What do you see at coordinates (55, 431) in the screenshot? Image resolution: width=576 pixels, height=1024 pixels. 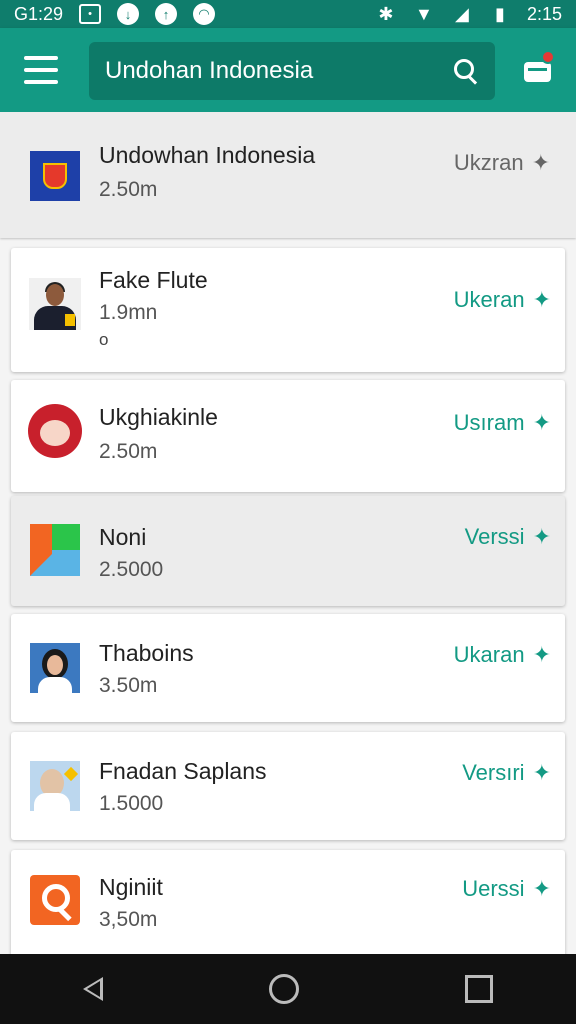 I see `doll-icon` at bounding box center [55, 431].